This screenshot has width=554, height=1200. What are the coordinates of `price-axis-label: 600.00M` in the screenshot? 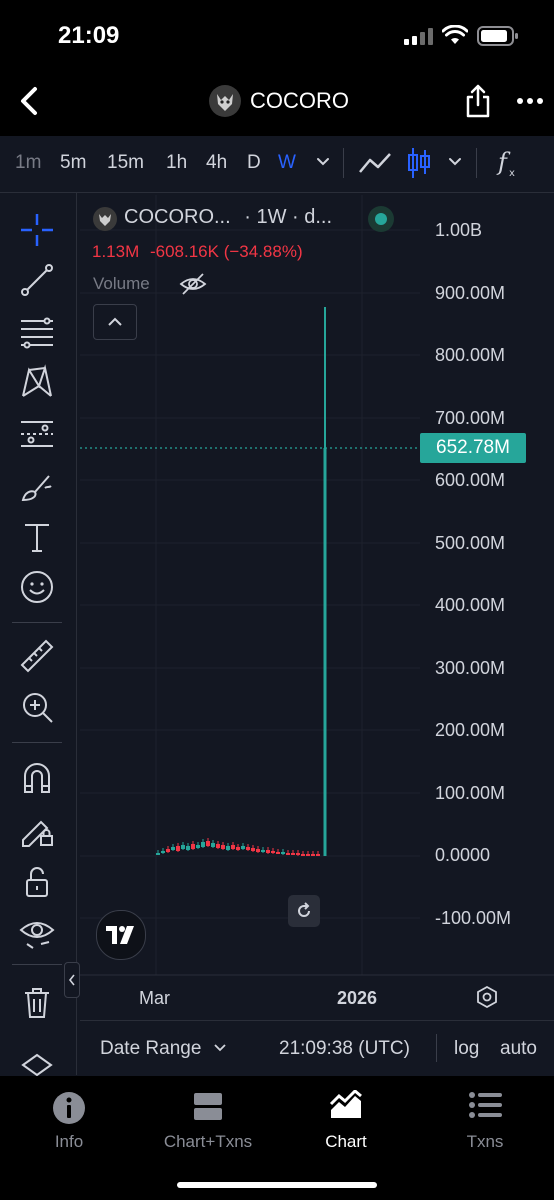 It's located at (470, 480).